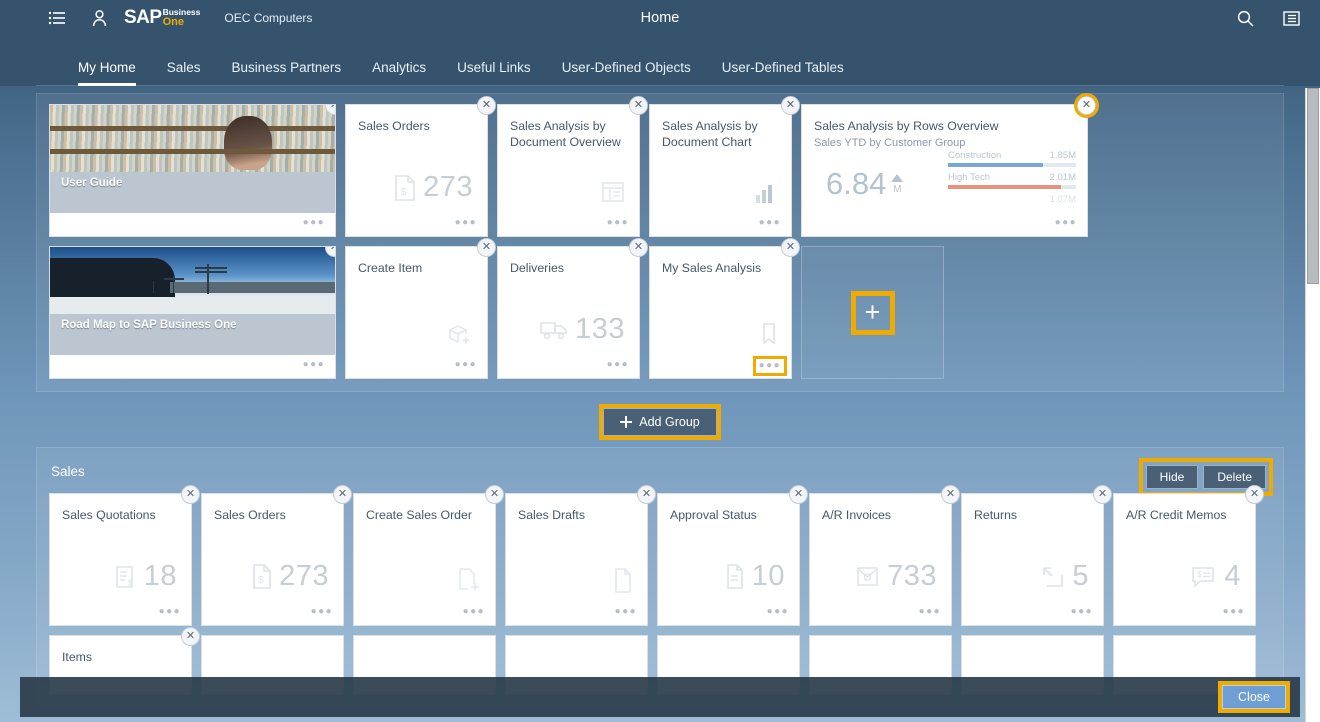  Describe the element at coordinates (160, 576) in the screenshot. I see `tile-kpi-value: 18` at that location.